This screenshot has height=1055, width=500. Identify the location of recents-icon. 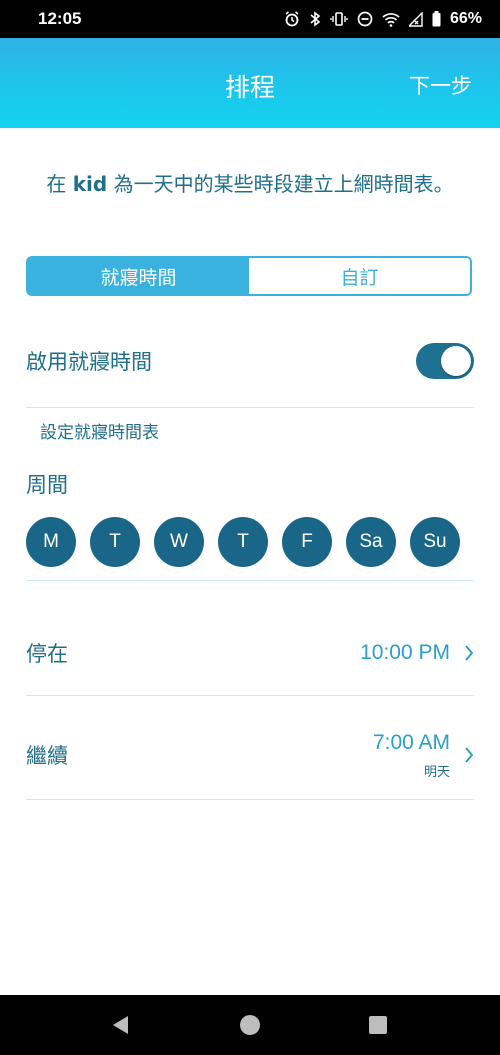
(378, 1027).